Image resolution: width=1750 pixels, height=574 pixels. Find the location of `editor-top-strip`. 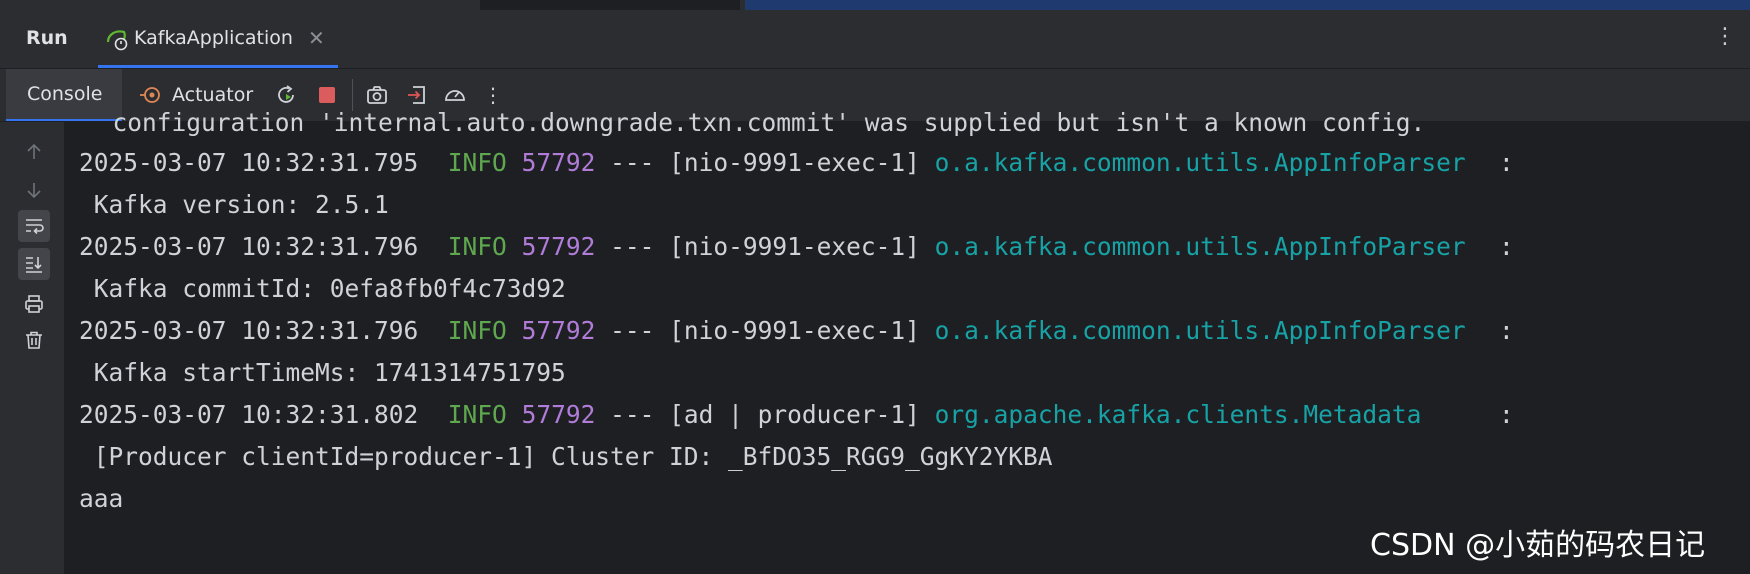

editor-top-strip is located at coordinates (875, 5).